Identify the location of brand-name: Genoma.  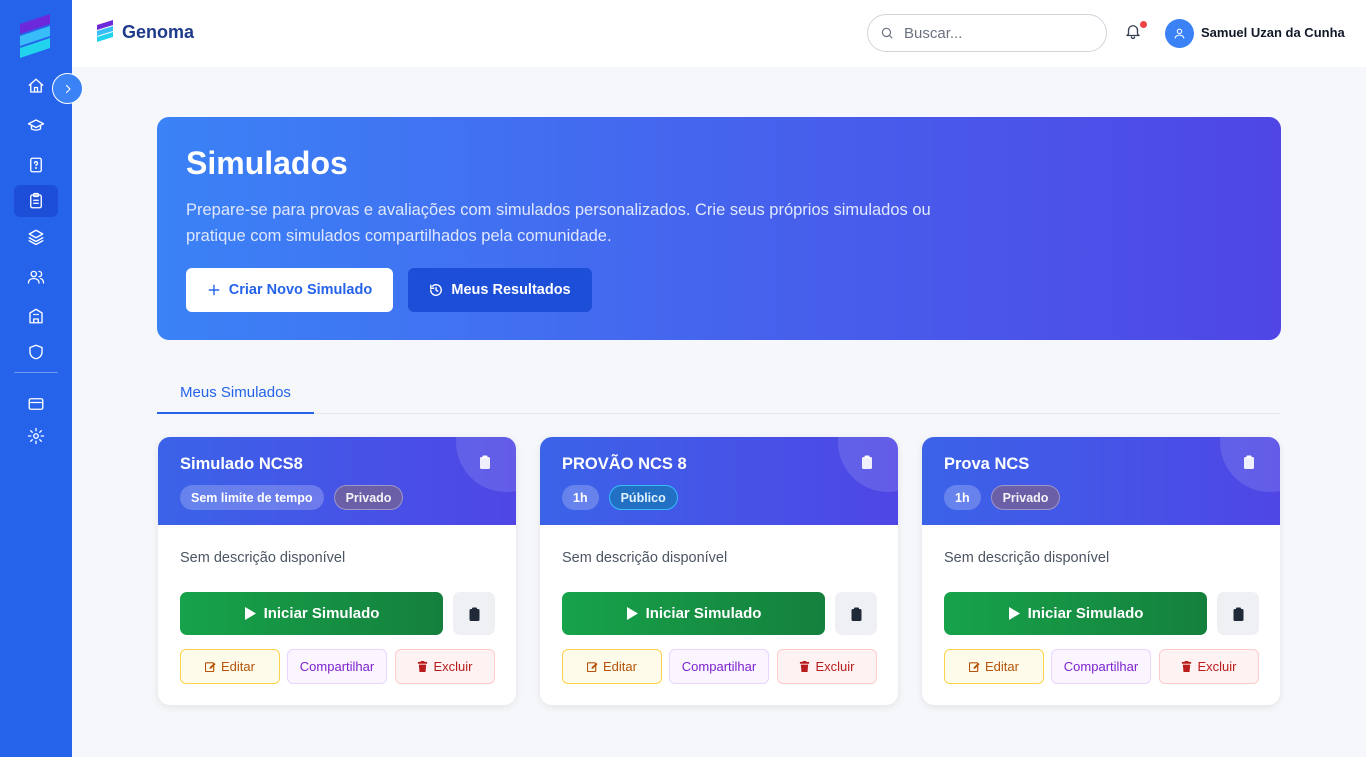
(158, 31).